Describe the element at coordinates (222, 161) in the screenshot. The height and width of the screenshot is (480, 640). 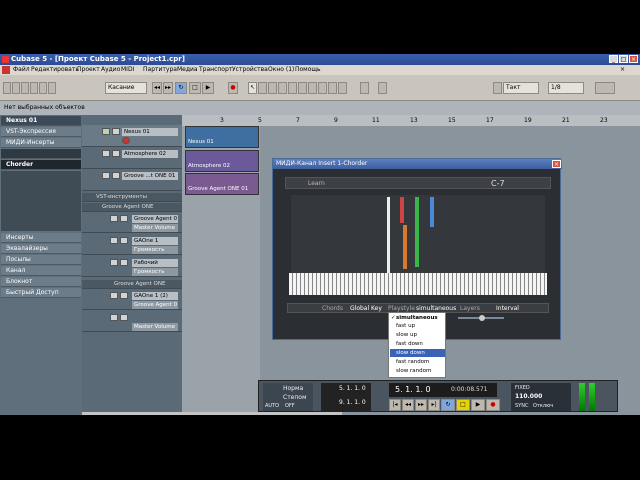
I see `midi-clip: Atmosphere 02` at that location.